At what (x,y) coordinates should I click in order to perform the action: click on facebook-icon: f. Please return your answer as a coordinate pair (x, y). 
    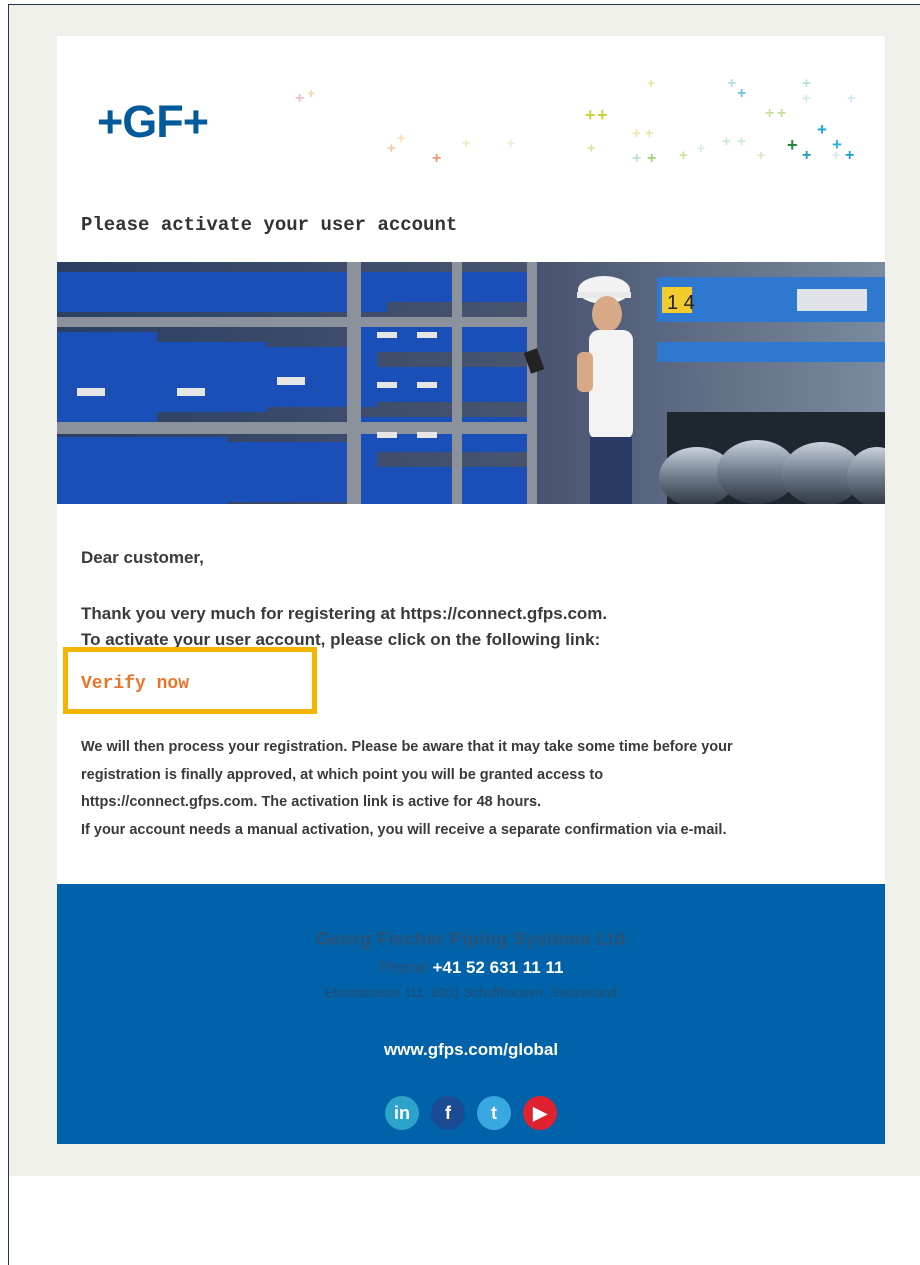
    Looking at the image, I should click on (448, 1113).